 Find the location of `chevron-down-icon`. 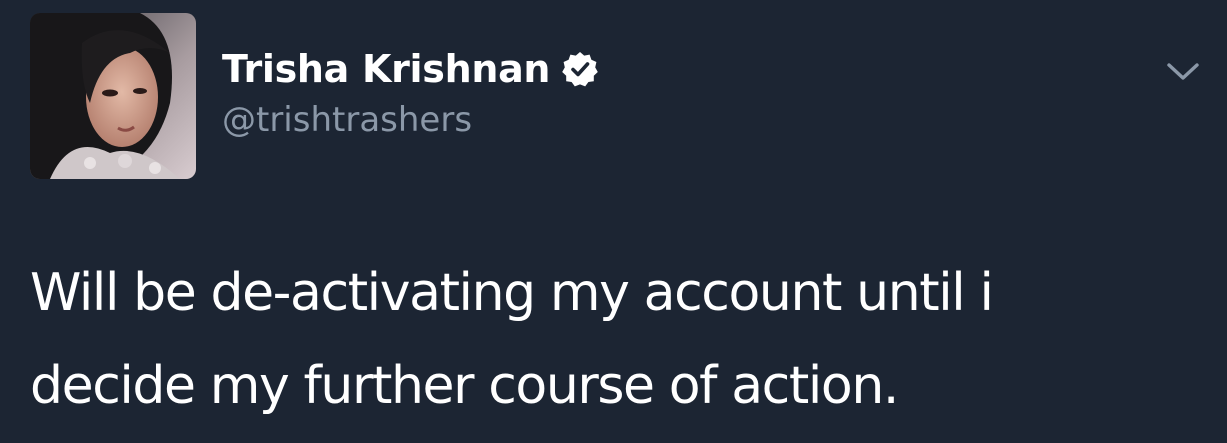

chevron-down-icon is located at coordinates (1183, 71).